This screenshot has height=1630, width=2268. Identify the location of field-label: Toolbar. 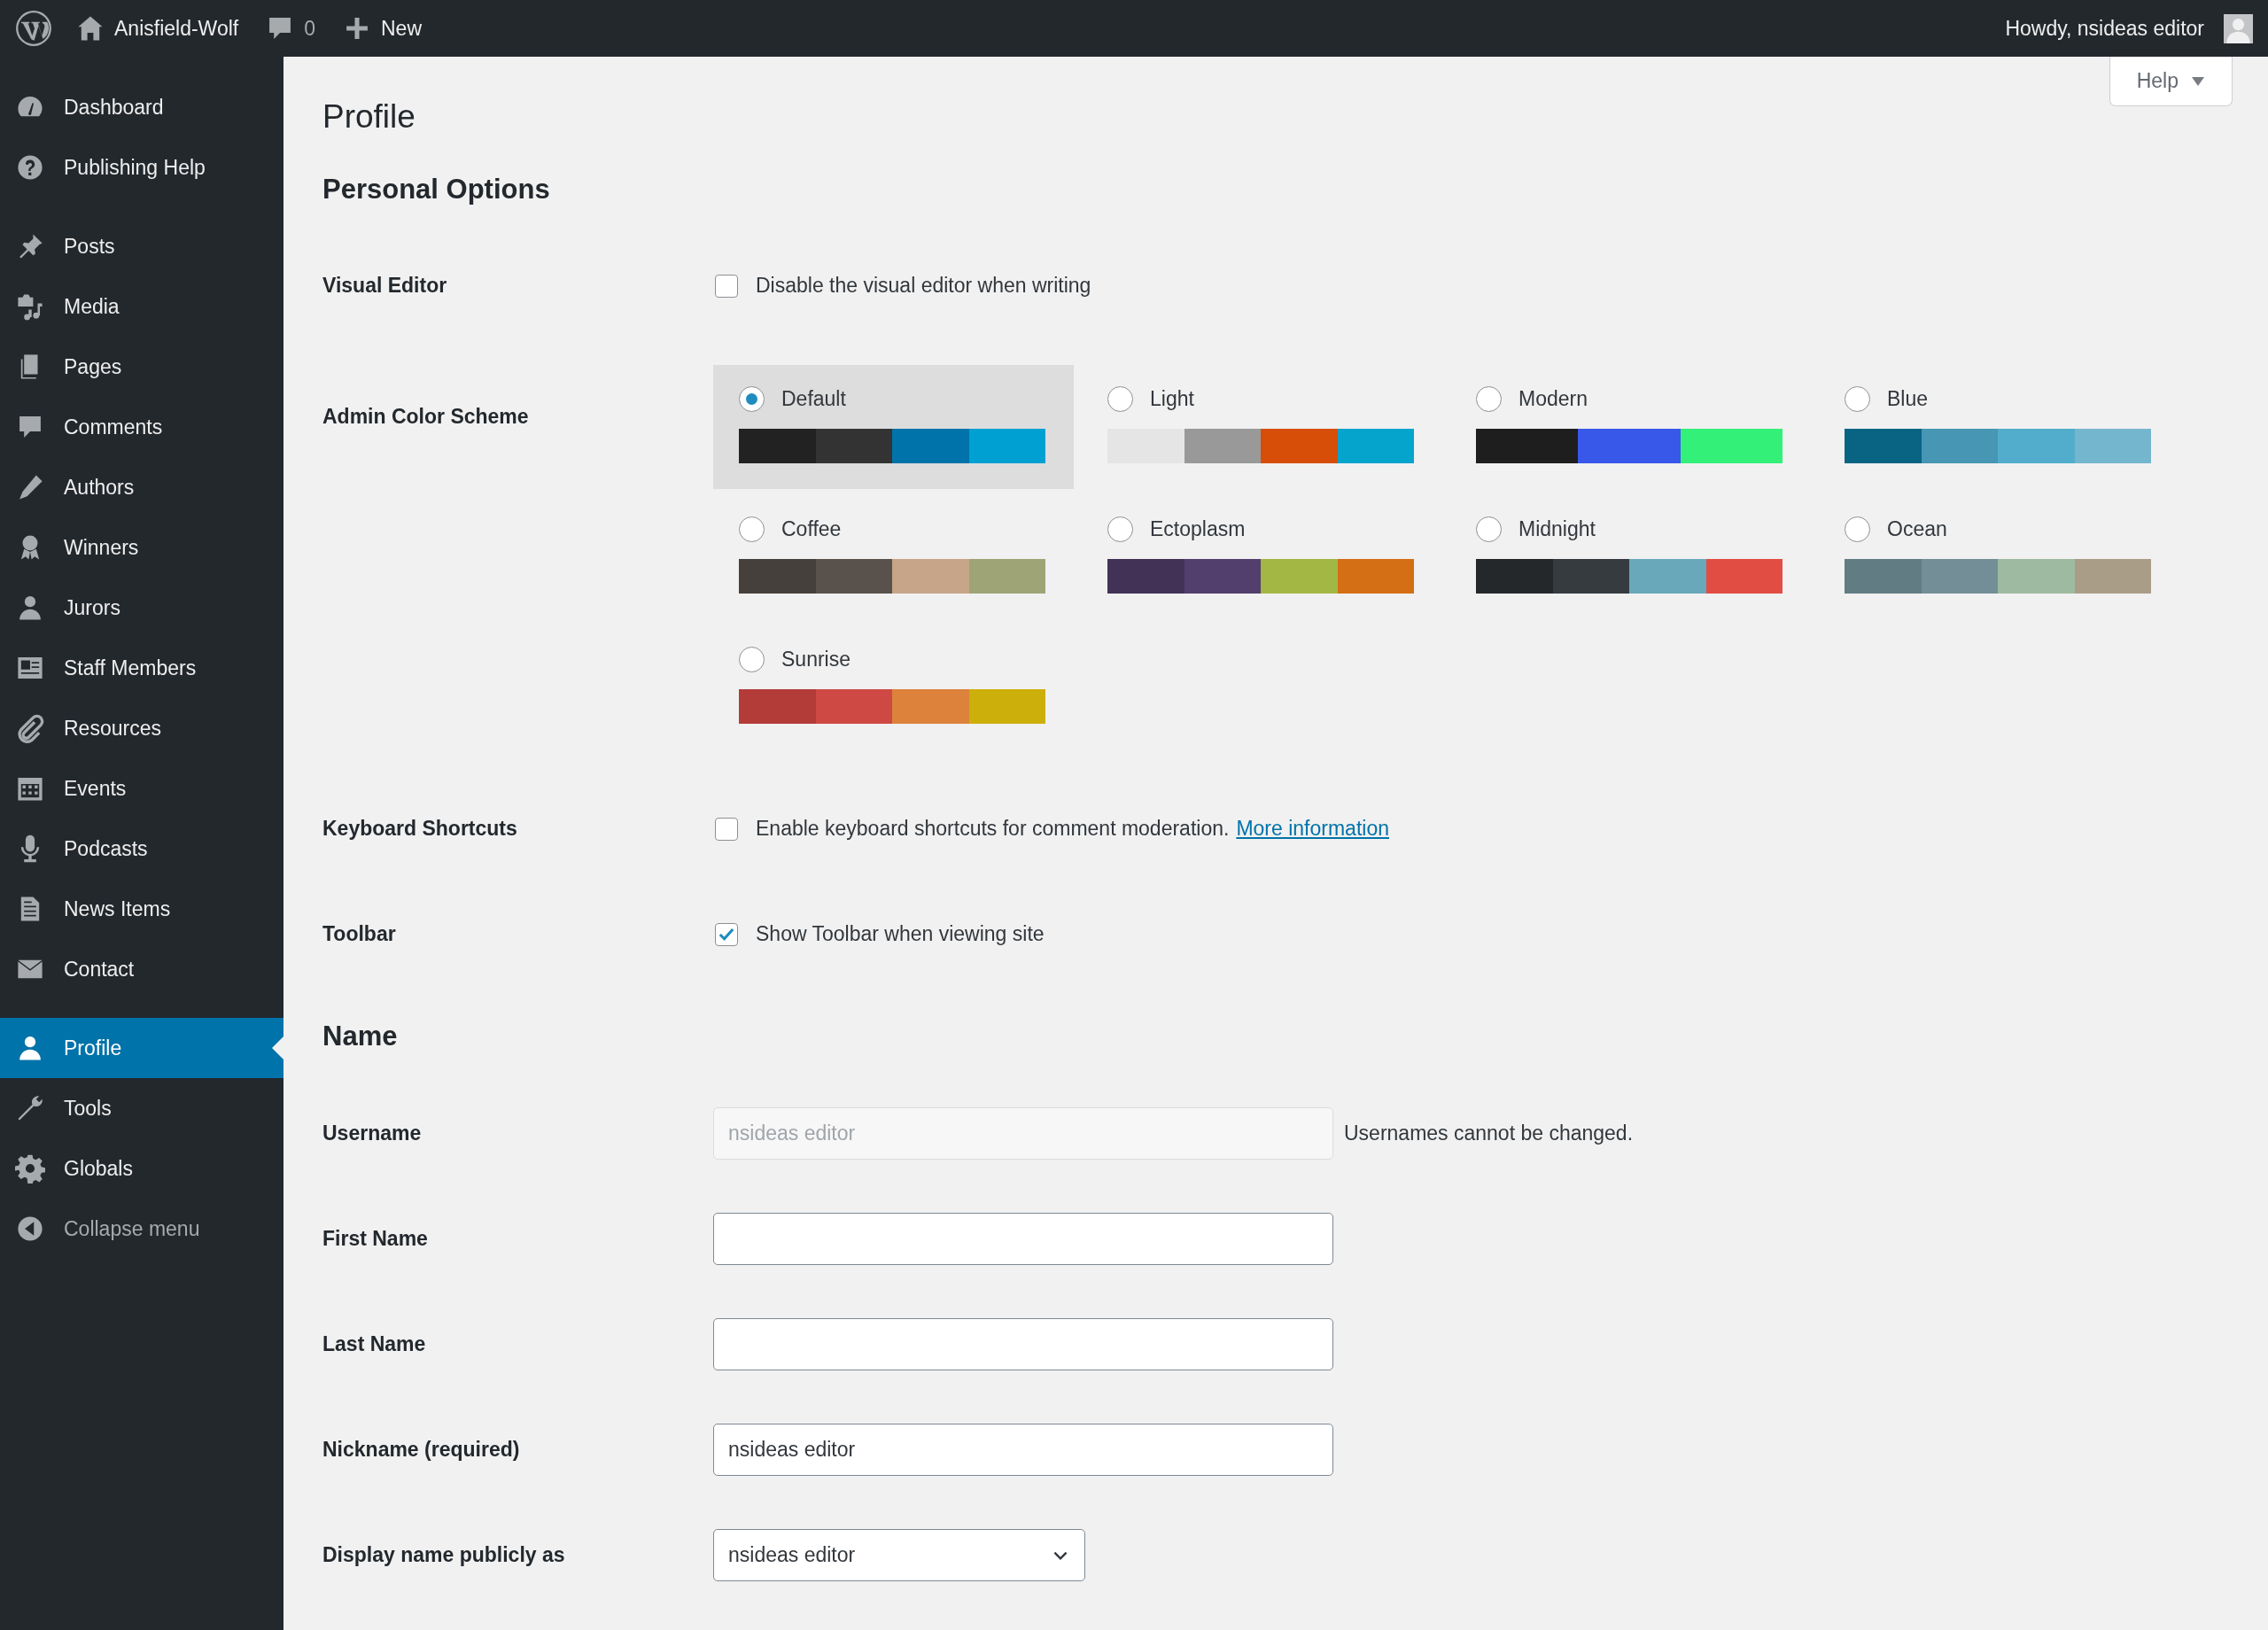
(359, 934).